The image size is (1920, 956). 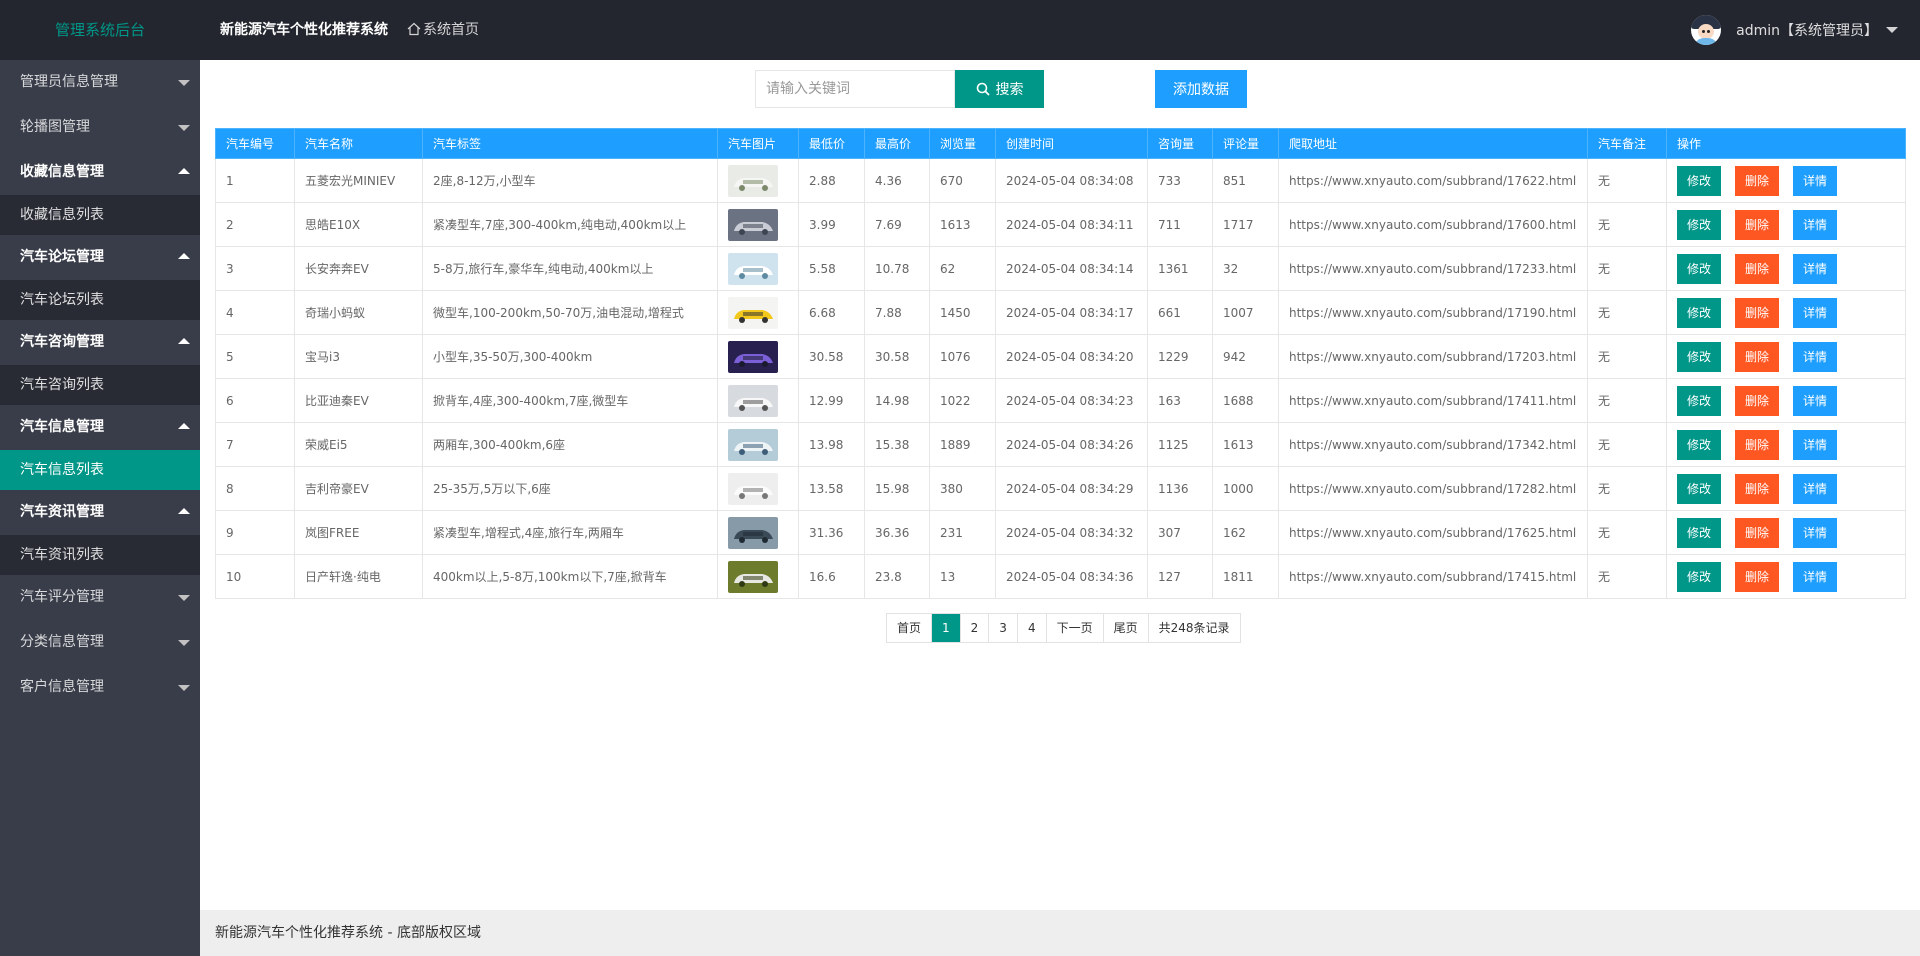 I want to click on sidebar-item-news: 汽车资讯管理, so click(x=100, y=512).